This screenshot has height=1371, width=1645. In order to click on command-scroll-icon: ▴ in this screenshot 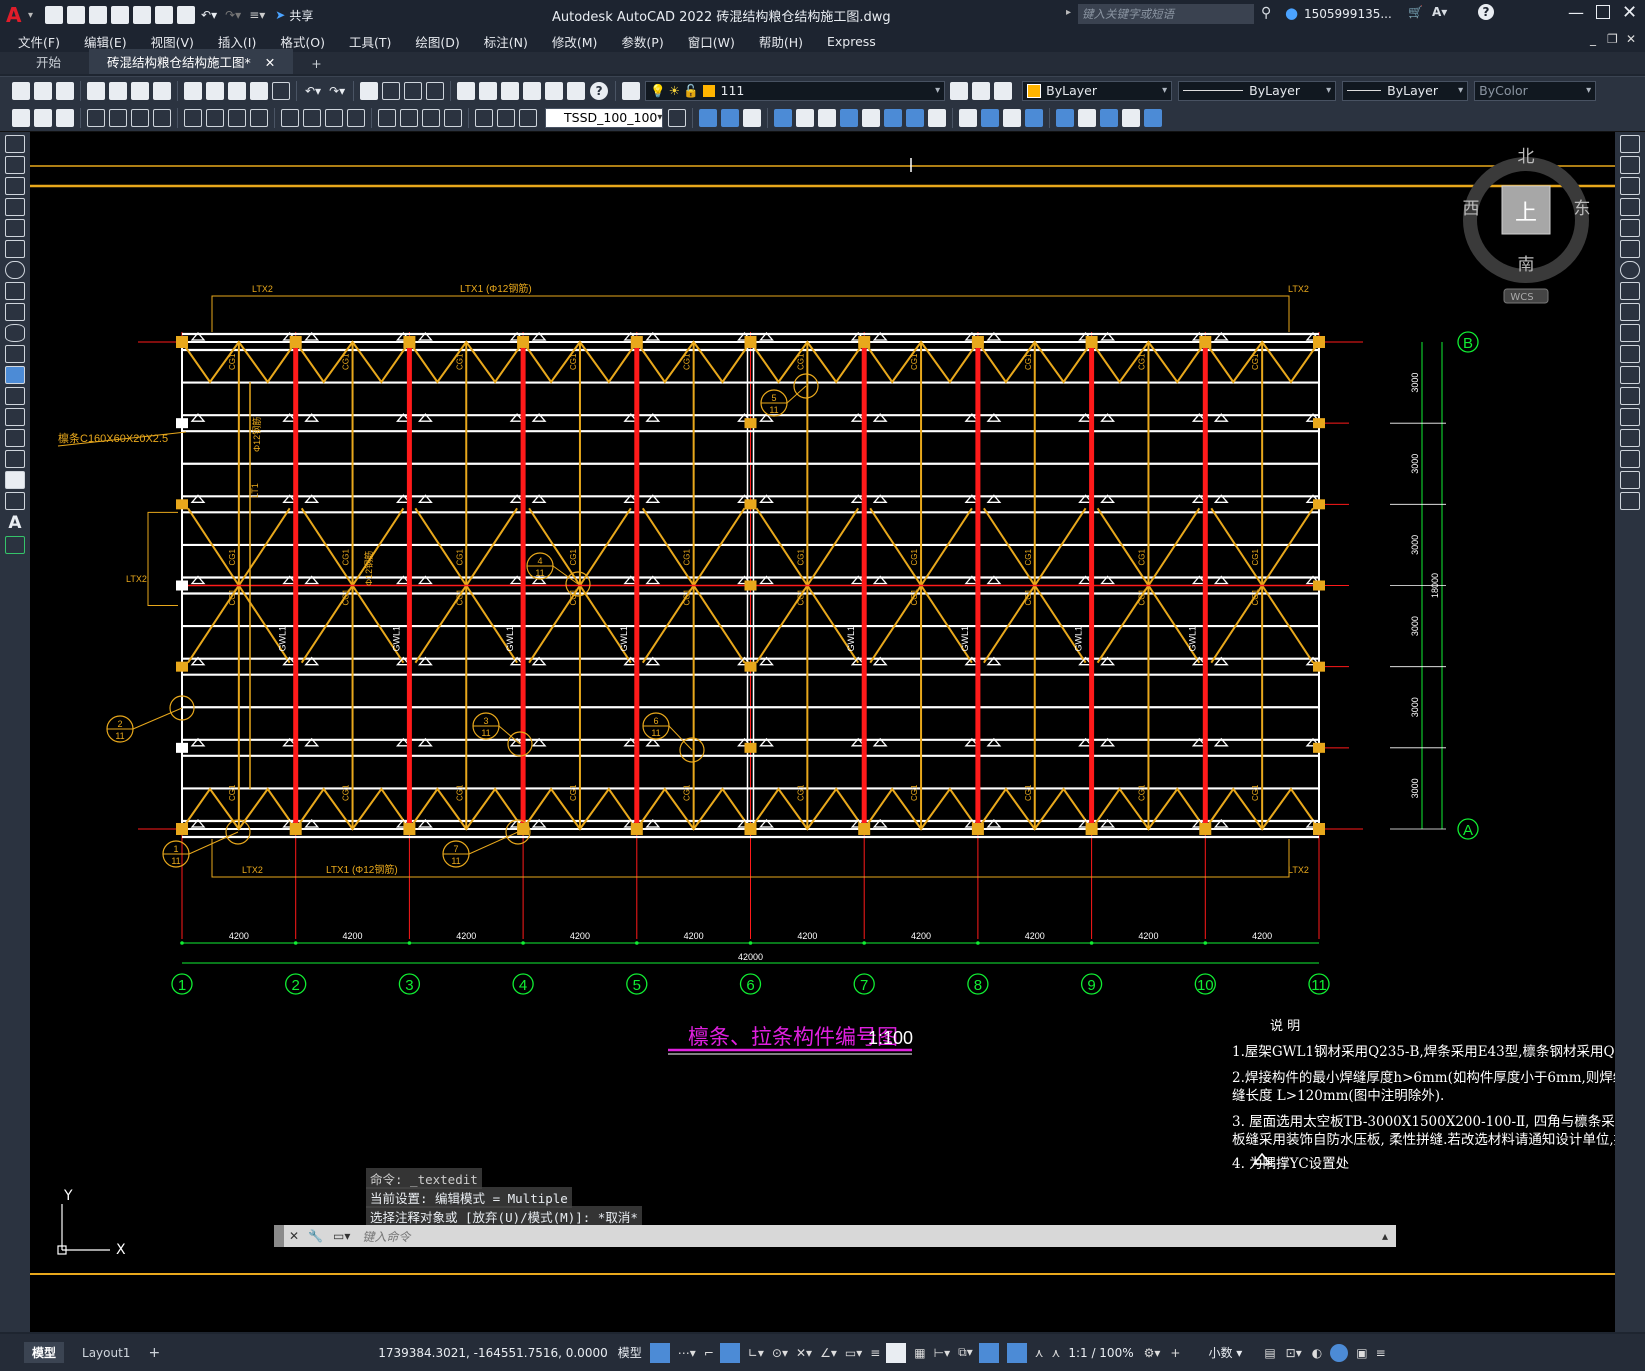, I will do `click(1385, 1236)`.